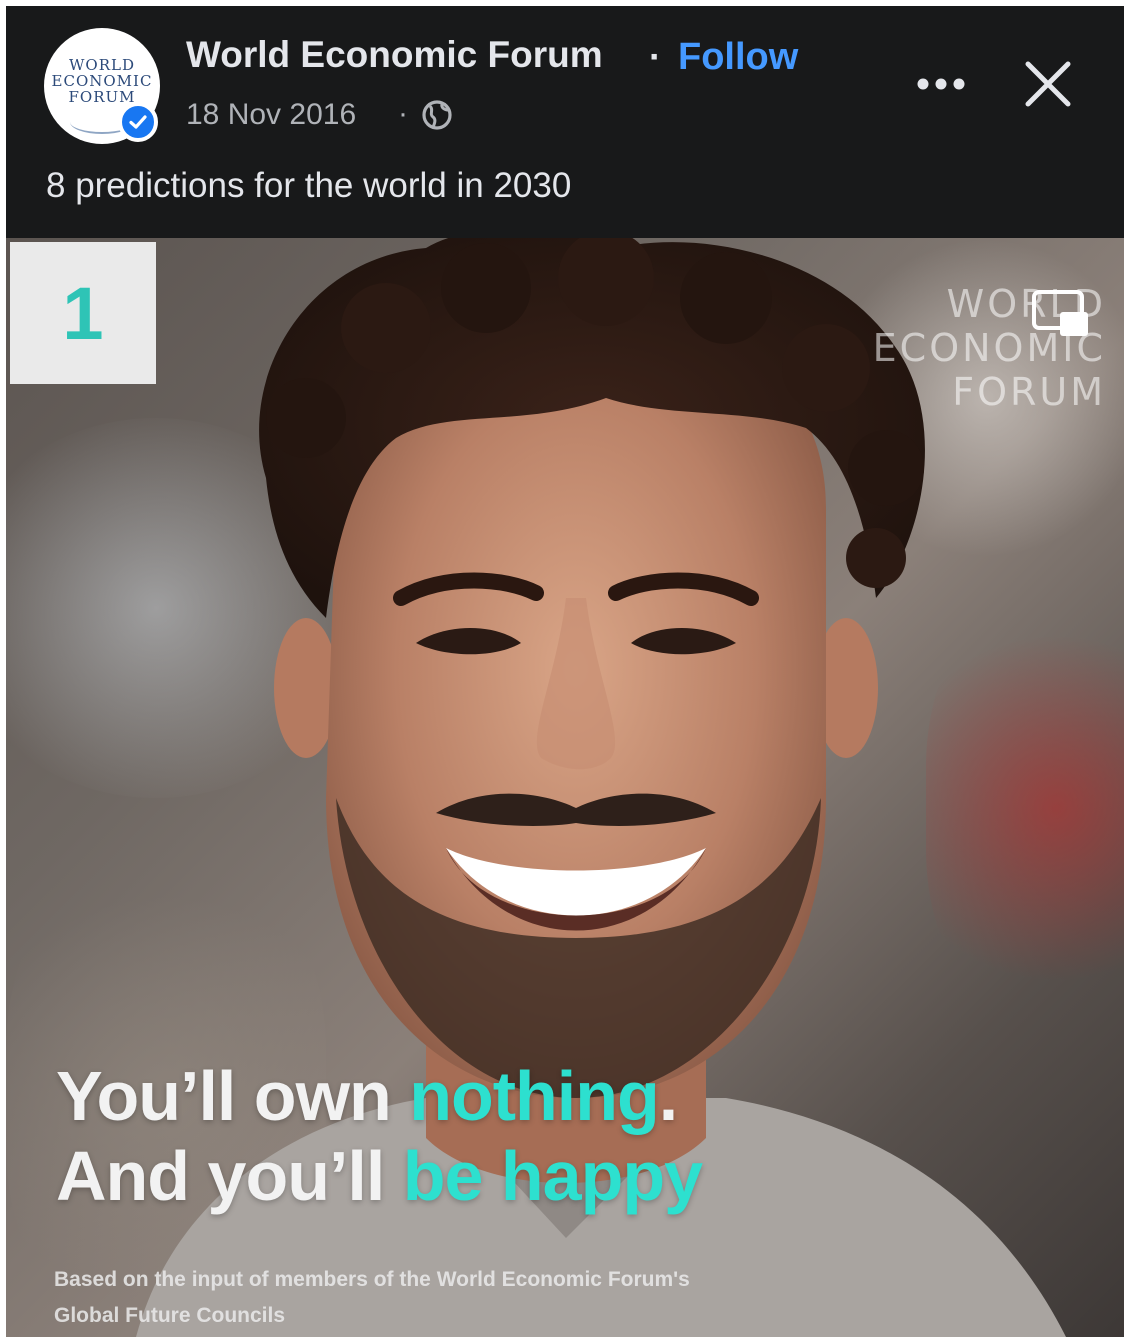 The image size is (1128, 1341). Describe the element at coordinates (394, 55) in the screenshot. I see `page-name-link: World Economic Forum` at that location.